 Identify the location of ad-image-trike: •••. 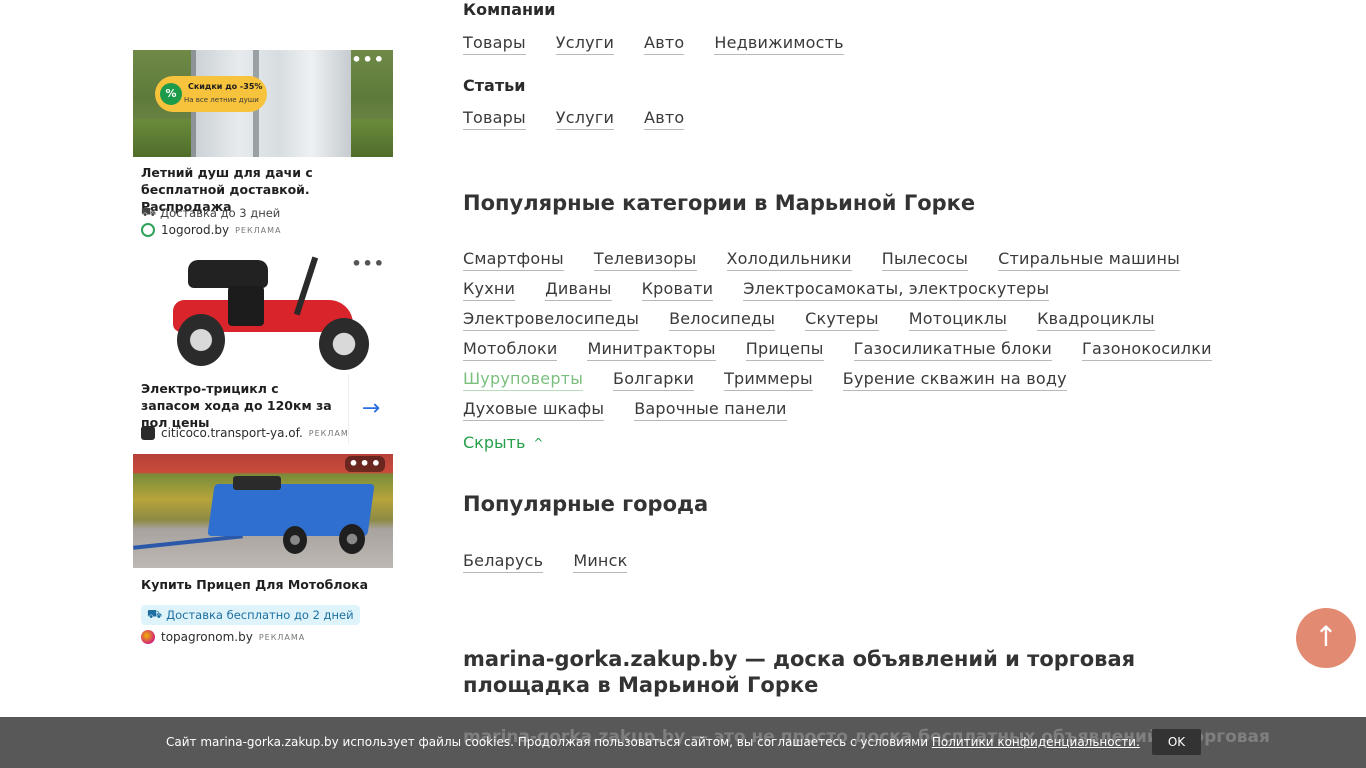
(263, 312).